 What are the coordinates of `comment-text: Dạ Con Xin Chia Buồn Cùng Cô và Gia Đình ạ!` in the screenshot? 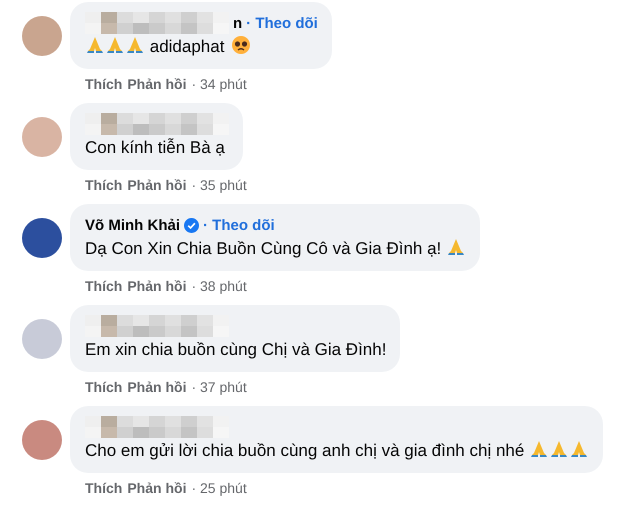 It's located at (275, 248).